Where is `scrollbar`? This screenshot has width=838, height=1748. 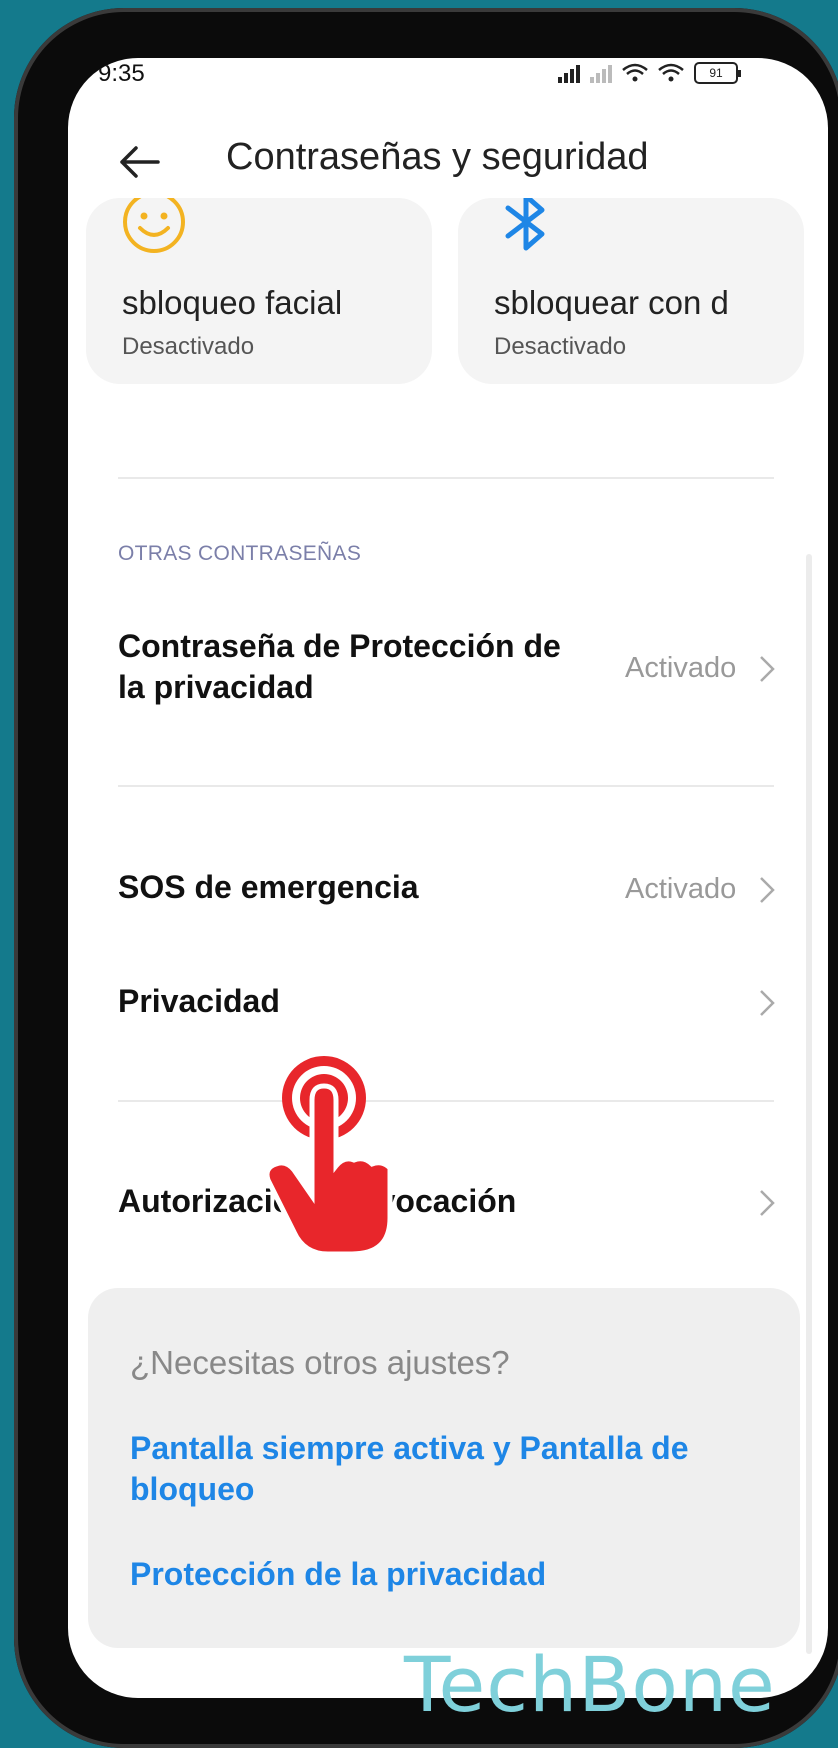
scrollbar is located at coordinates (809, 1104).